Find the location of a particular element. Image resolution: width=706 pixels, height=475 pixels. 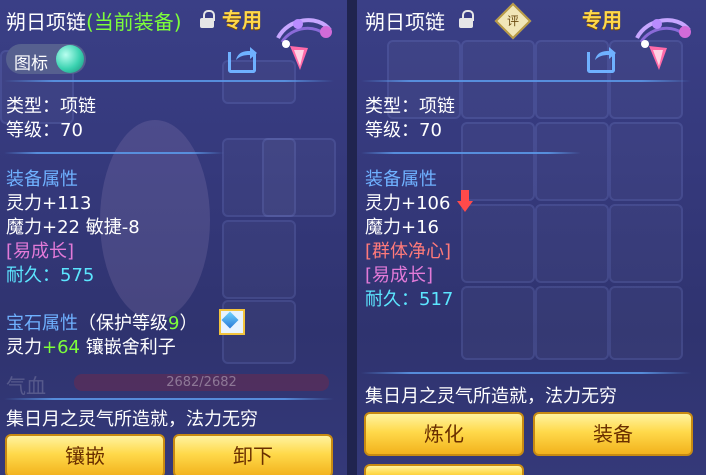

gem-protect-level: 9 is located at coordinates (174, 323).